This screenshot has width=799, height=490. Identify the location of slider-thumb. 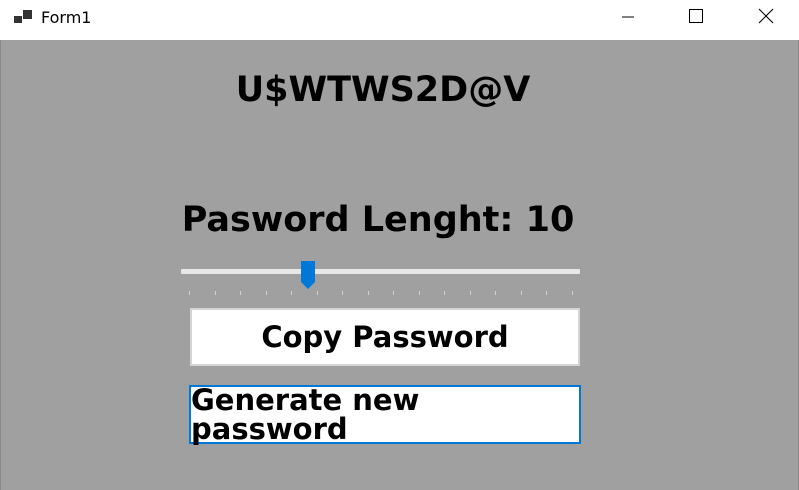
(308, 275).